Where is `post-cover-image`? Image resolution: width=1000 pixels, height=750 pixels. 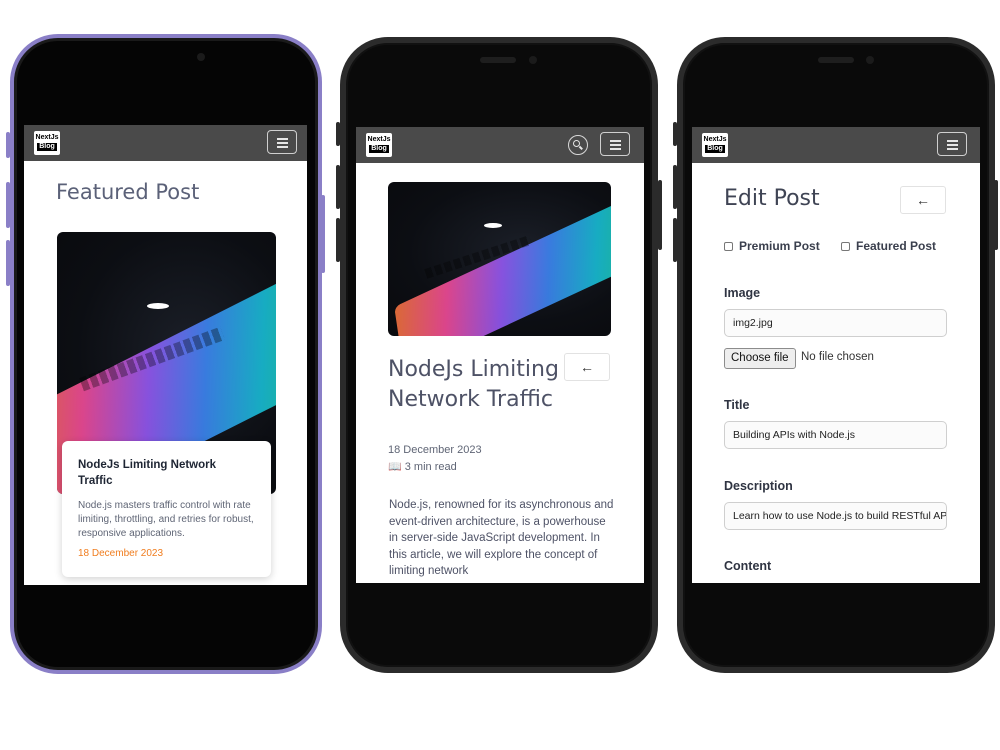 post-cover-image is located at coordinates (499, 259).